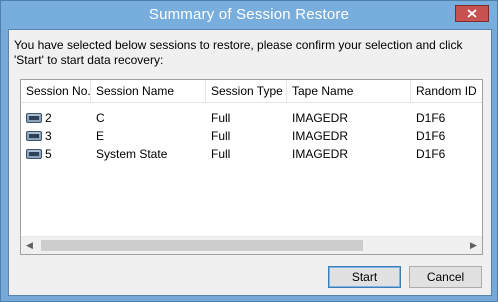 The image size is (498, 302). I want to click on close-button, so click(472, 13).